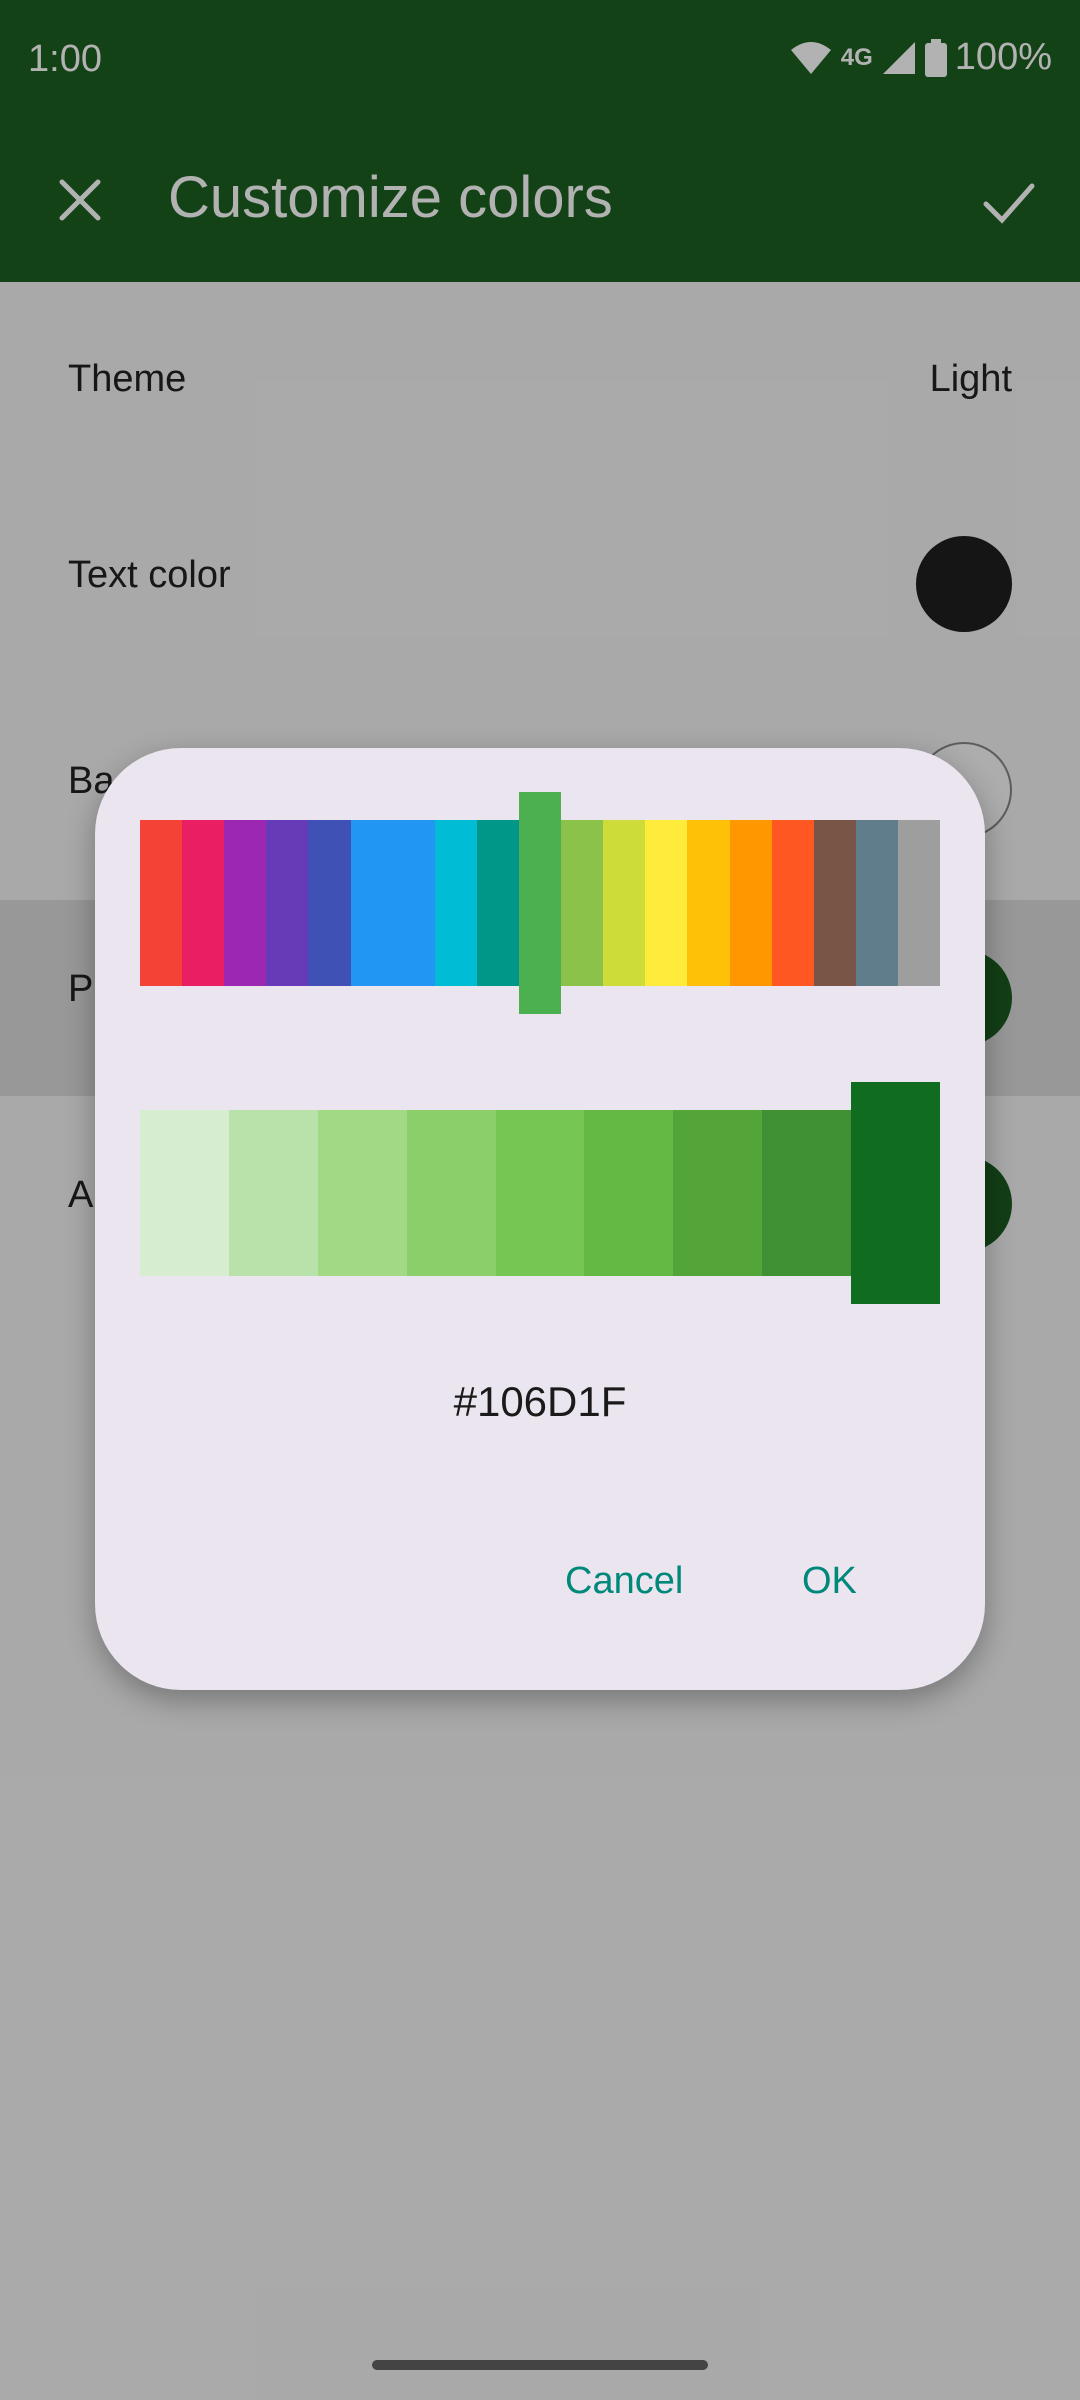 This screenshot has width=1080, height=2400. I want to click on shade-palette, so click(540, 1193).